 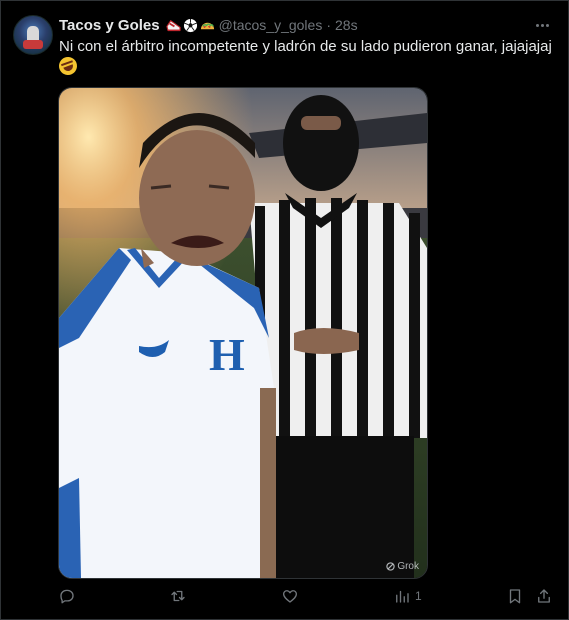 What do you see at coordinates (391, 566) in the screenshot?
I see `grok-icon` at bounding box center [391, 566].